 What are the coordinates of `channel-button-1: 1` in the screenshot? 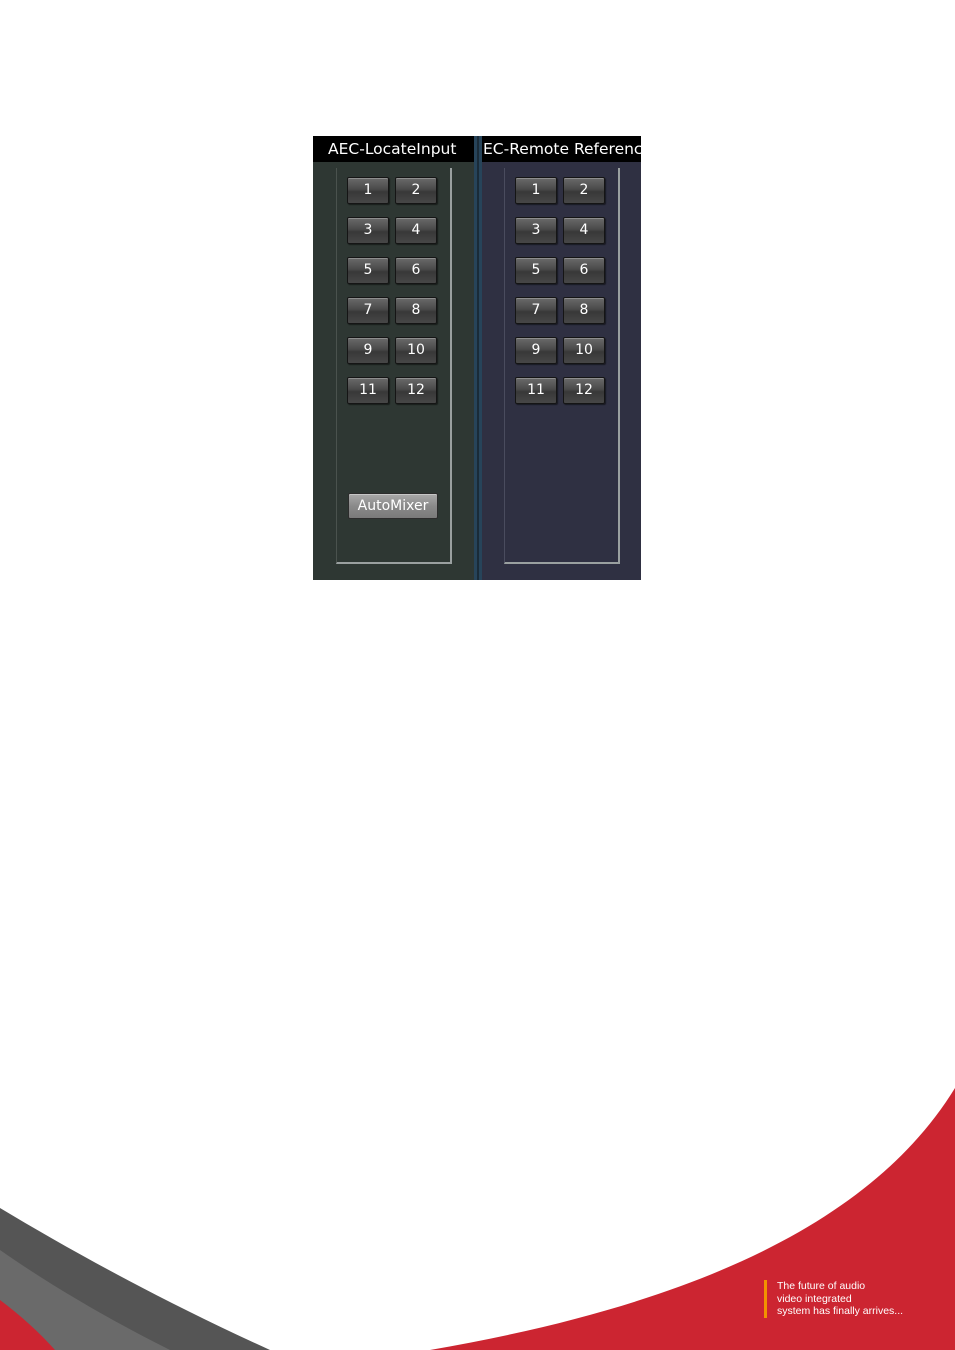 It's located at (368, 190).